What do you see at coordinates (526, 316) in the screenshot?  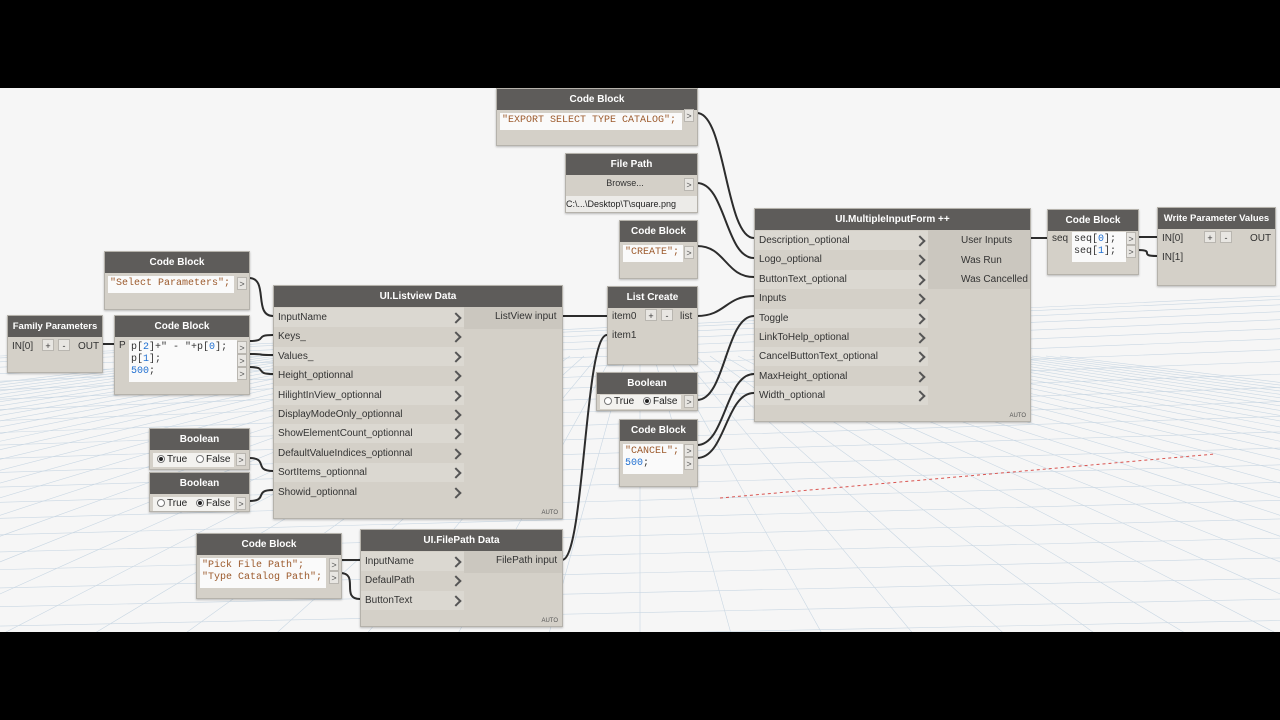 I see `output-port-listview-input: ListView input` at bounding box center [526, 316].